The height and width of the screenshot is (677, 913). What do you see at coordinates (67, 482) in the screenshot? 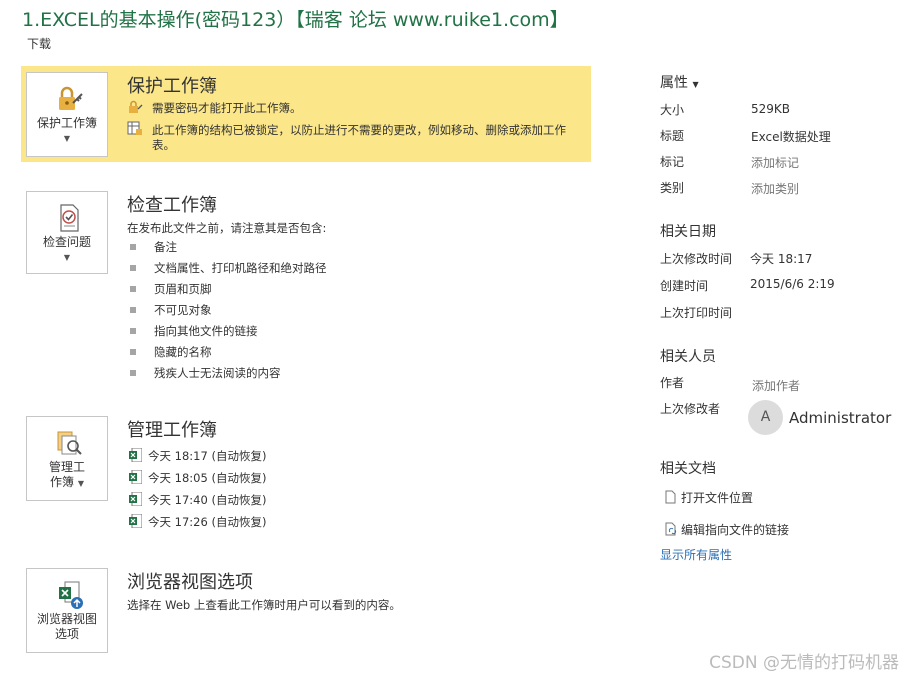
I see `manage-tile-label-2: 作簿 ▼` at bounding box center [67, 482].